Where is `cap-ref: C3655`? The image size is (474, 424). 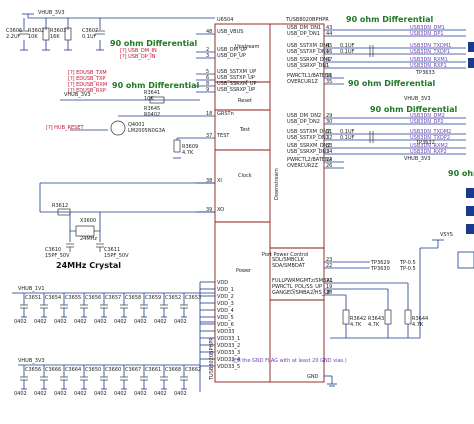 cap-ref: C3655 is located at coordinates (73, 298).